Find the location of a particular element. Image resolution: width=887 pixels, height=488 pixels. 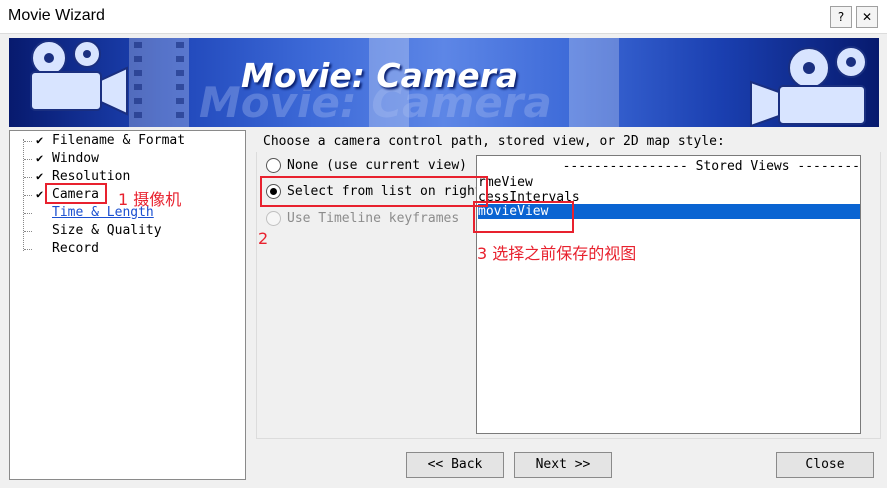

annotation-box-camera is located at coordinates (76, 193).